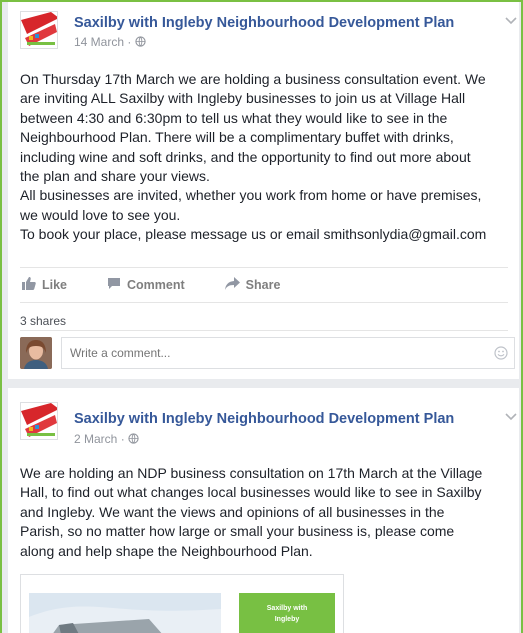  I want to click on like-button: Like, so click(44, 285).